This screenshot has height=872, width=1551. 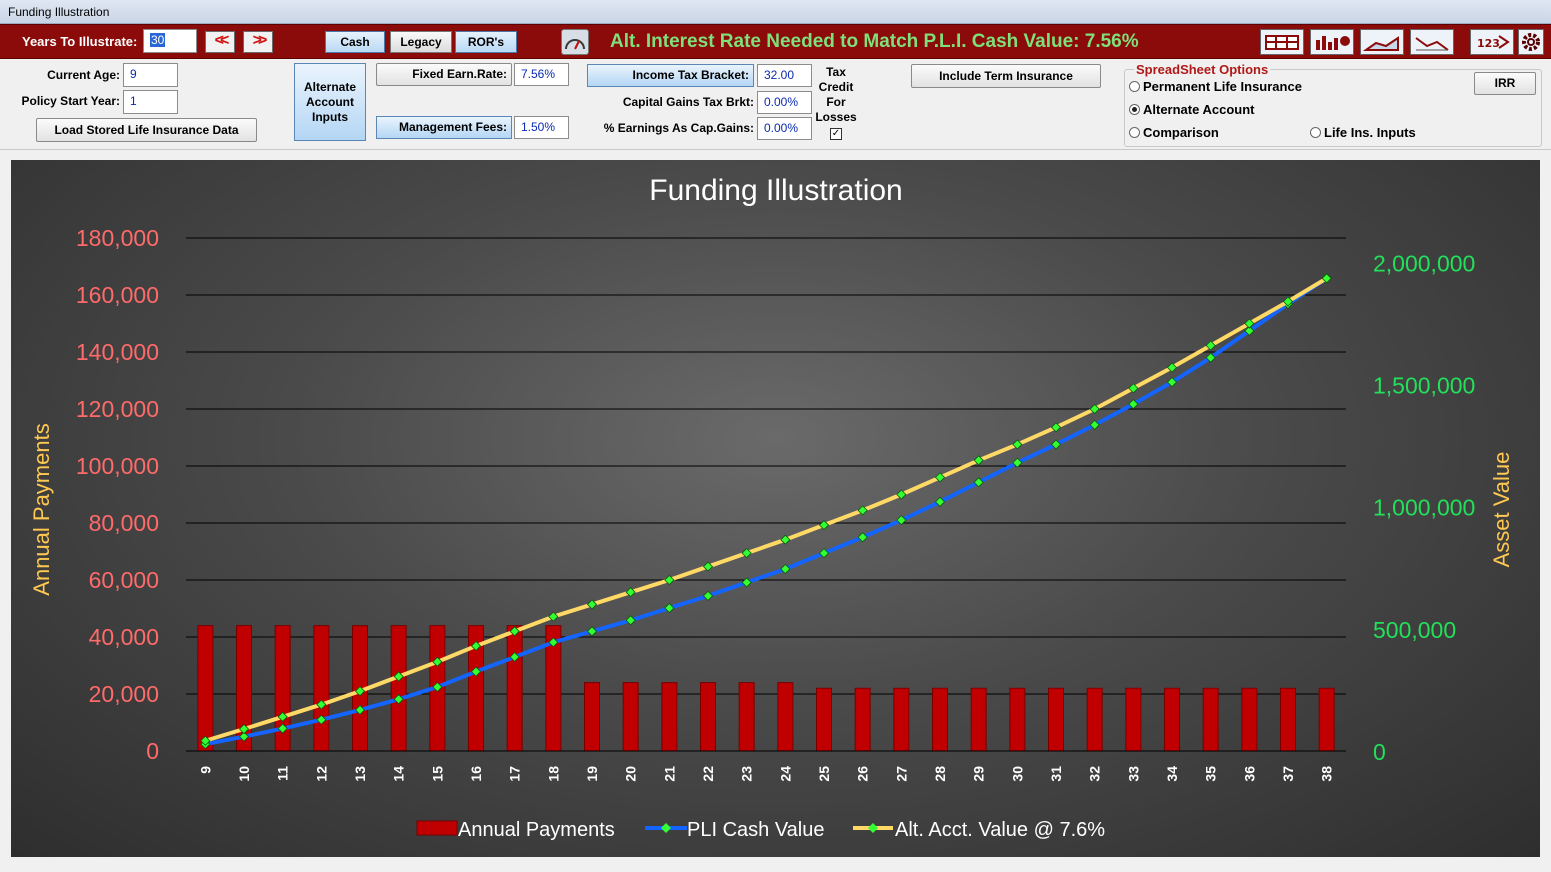 I want to click on legend-bar-swatch, so click(x=437, y=828).